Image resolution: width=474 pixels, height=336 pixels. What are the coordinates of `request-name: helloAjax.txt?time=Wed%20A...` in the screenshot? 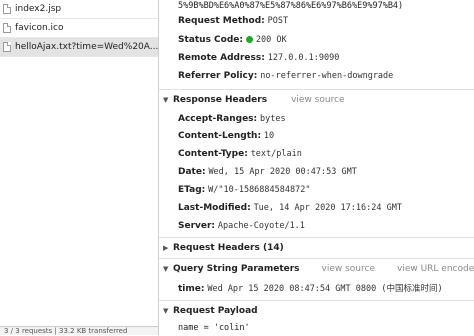 It's located at (86, 47).